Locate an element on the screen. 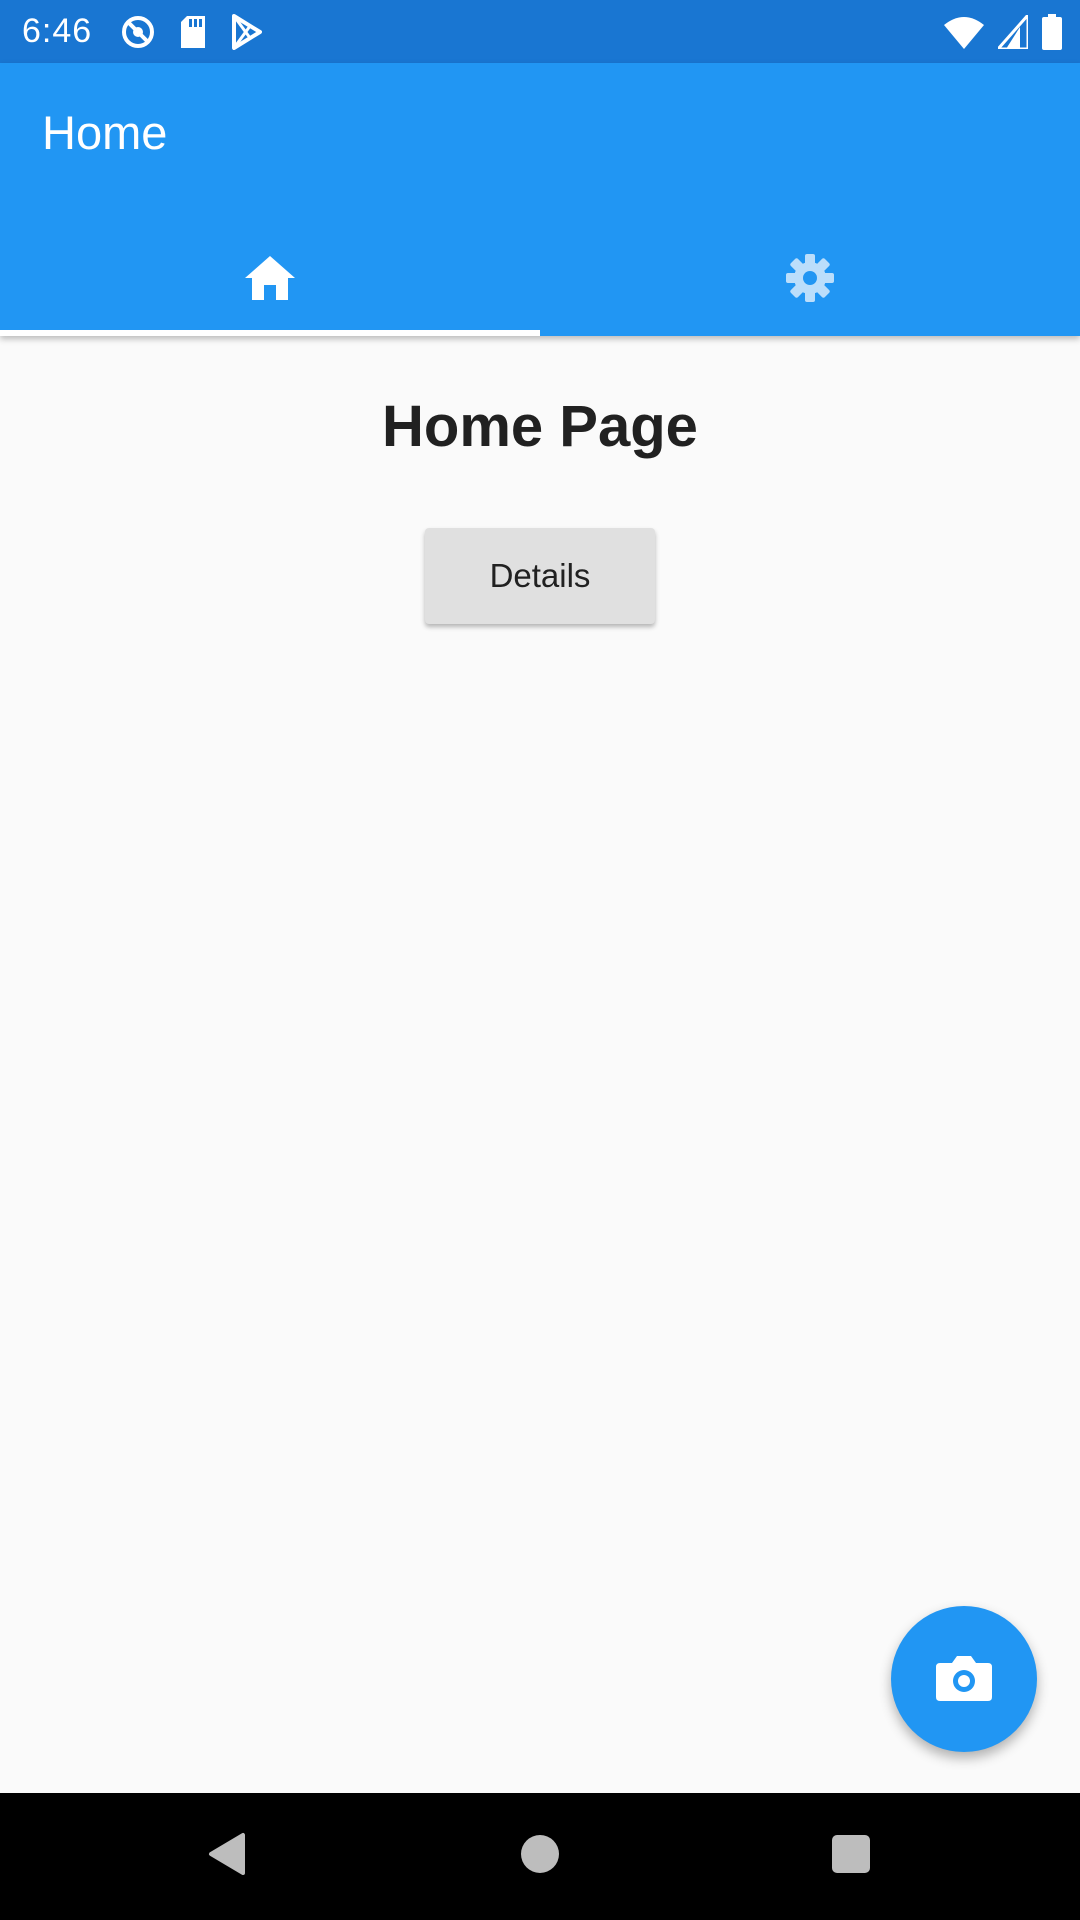 The height and width of the screenshot is (1920, 1080). back-button is located at coordinates (227, 1856).